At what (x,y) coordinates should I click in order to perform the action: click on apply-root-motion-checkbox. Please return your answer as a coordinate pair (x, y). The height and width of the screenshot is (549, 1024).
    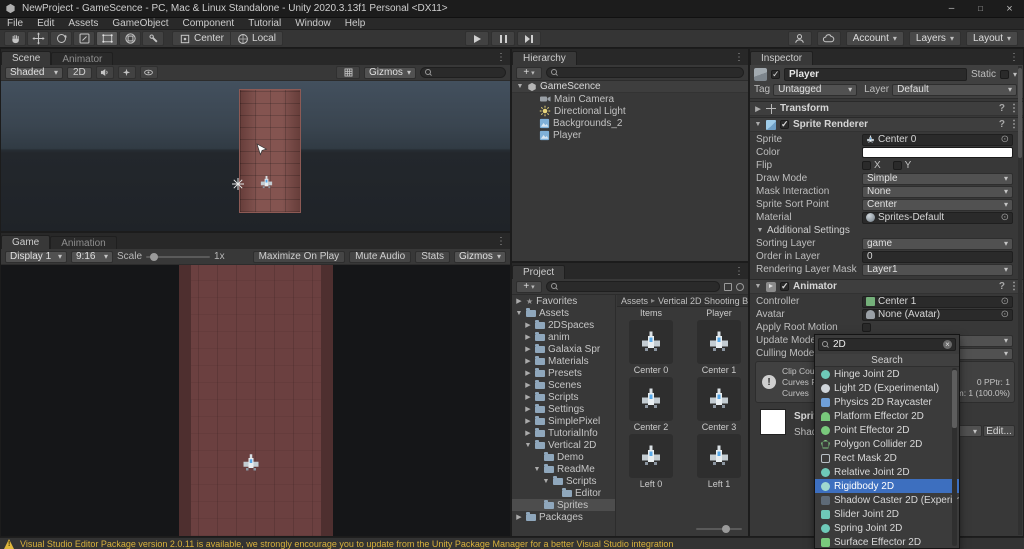
    Looking at the image, I should click on (866, 327).